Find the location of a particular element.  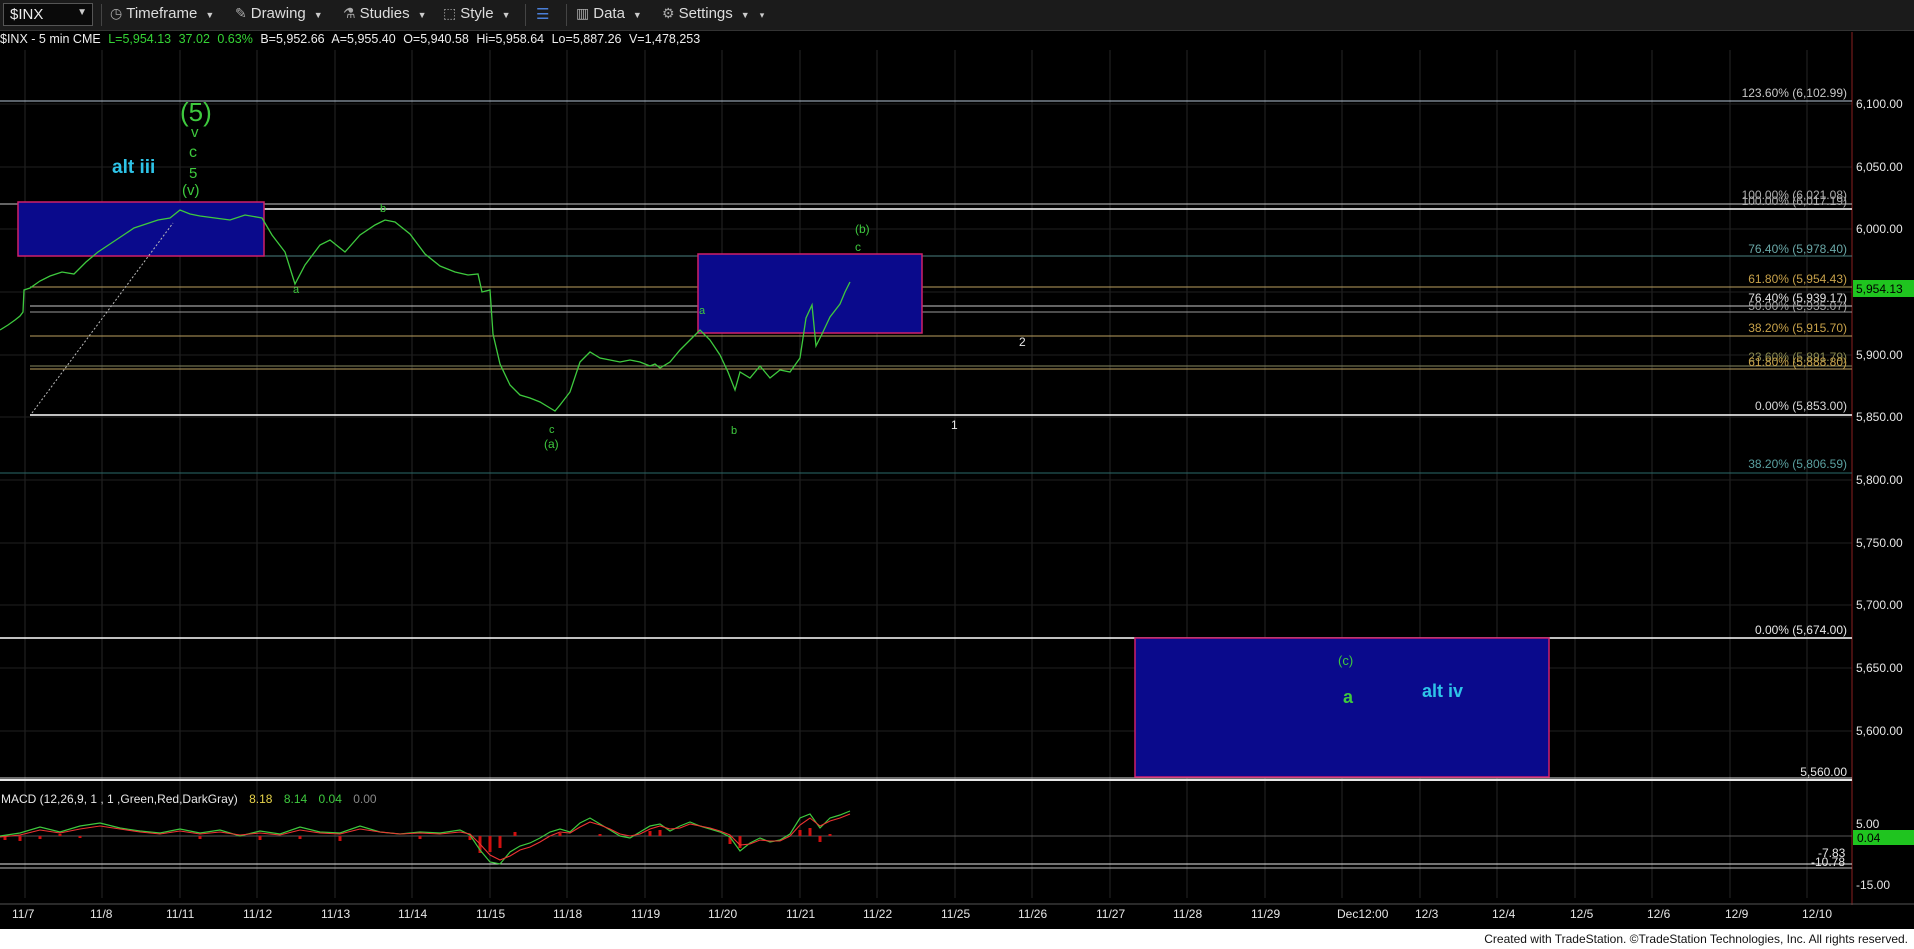

time-tick: 11/11 is located at coordinates (180, 914).